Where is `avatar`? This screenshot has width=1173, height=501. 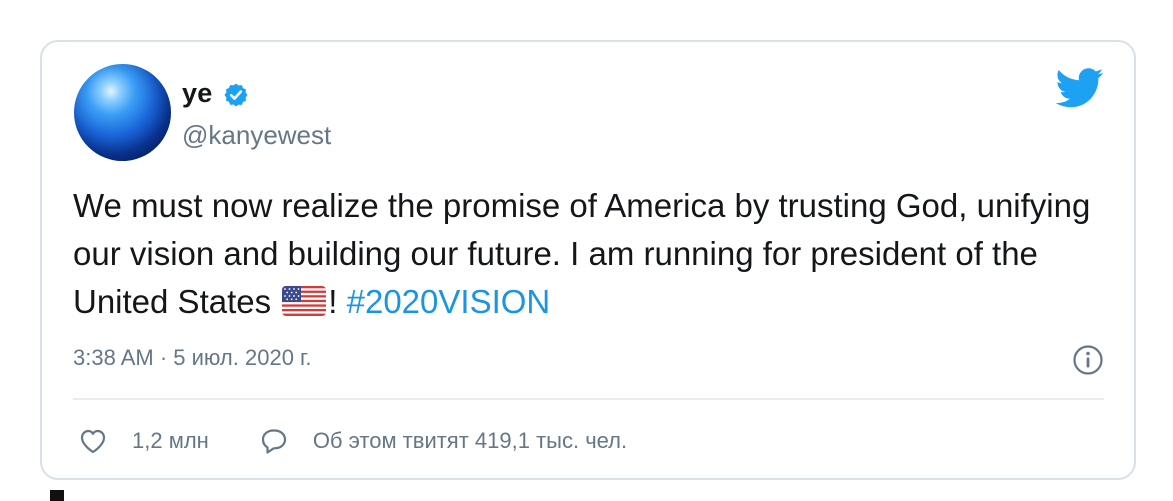
avatar is located at coordinates (122, 112).